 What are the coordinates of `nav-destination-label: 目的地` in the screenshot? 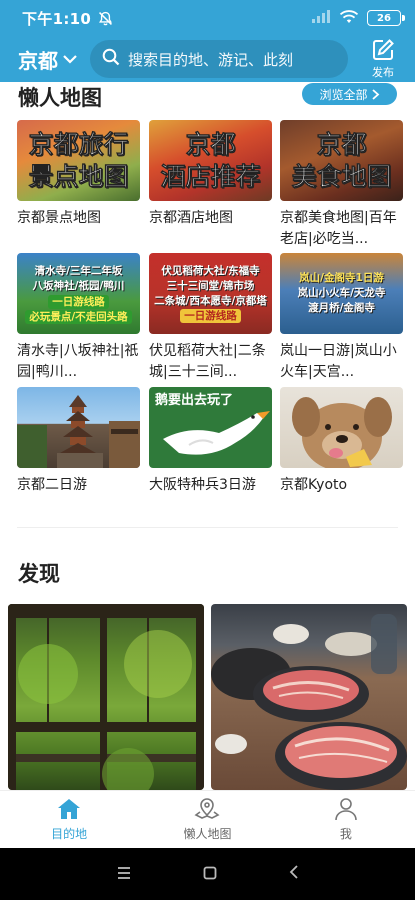 It's located at (69, 834).